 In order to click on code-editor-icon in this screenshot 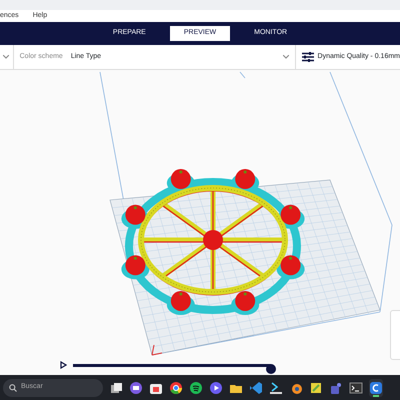, I will do `click(256, 387)`.